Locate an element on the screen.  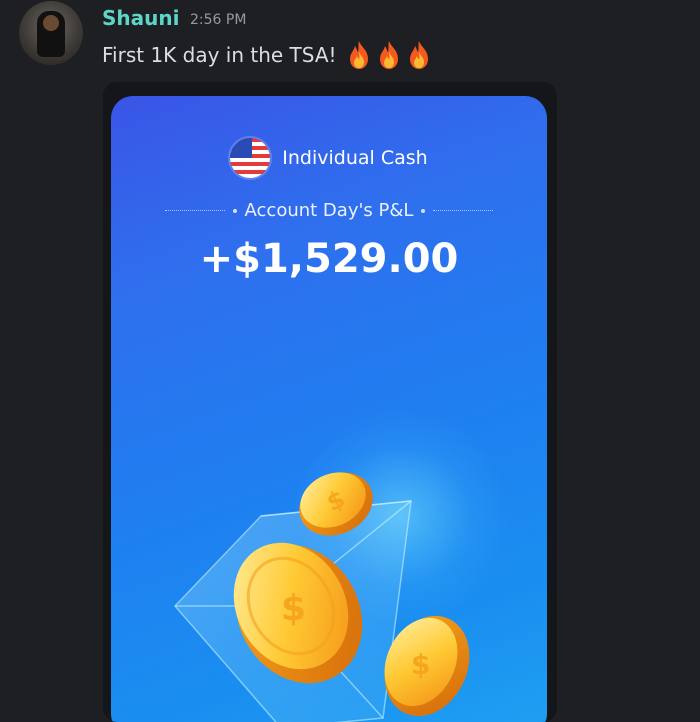
message-content: First 1K day in the TSA! is located at coordinates (267, 55).